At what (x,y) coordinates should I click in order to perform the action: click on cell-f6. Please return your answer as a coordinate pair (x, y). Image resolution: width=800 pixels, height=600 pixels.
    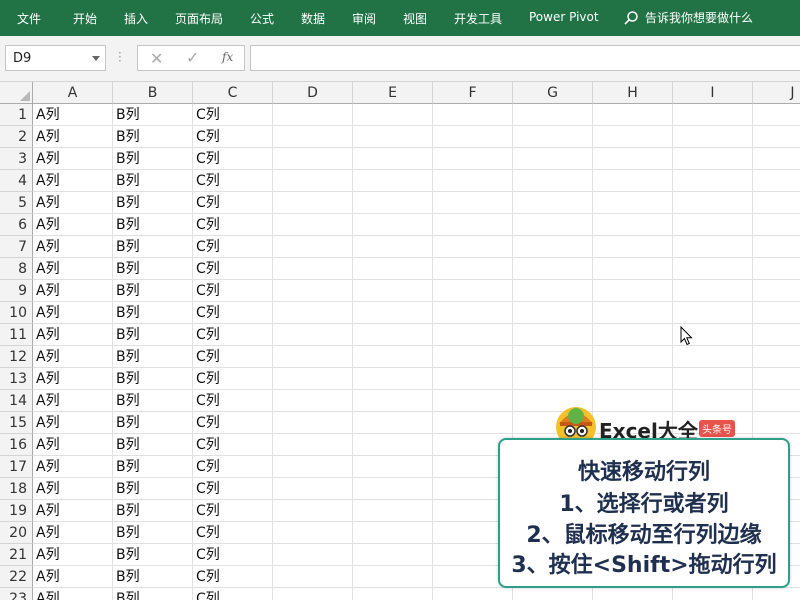
    Looking at the image, I should click on (473, 225).